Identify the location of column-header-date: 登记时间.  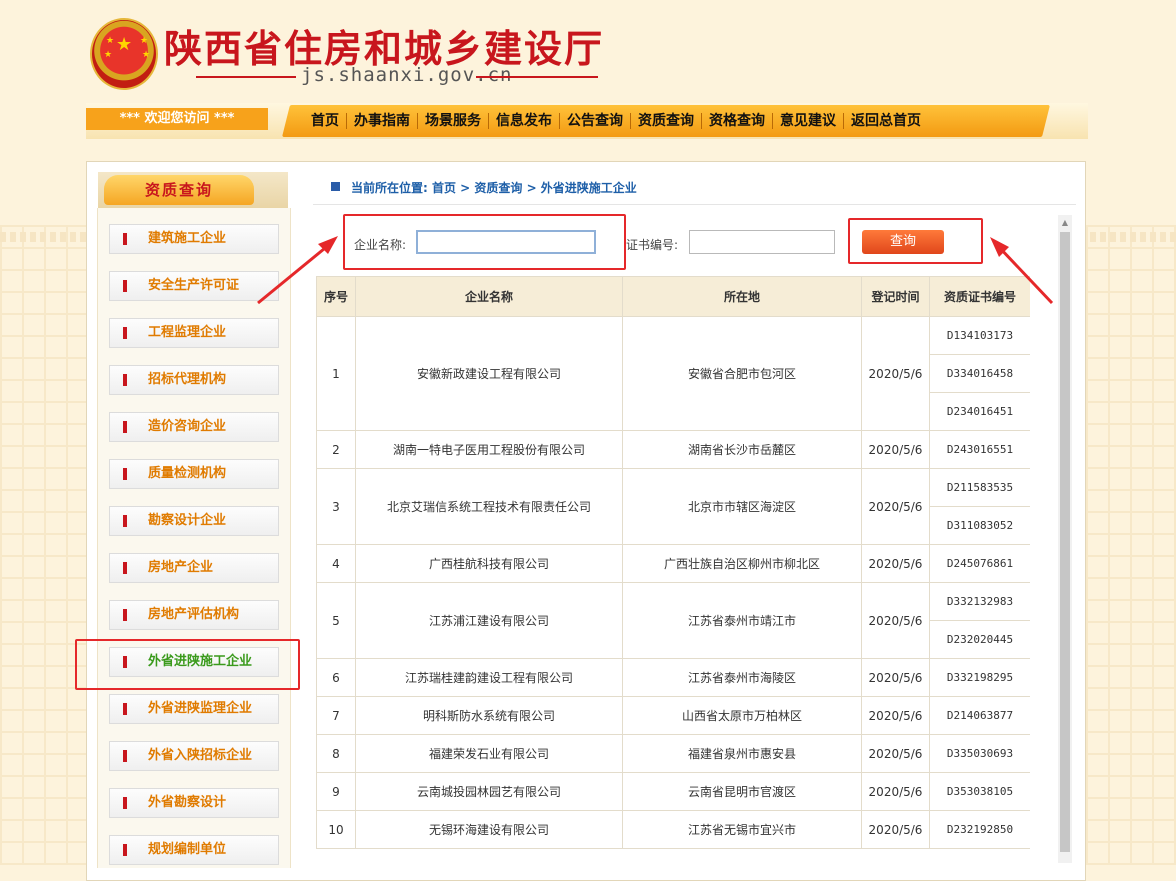
(895, 296).